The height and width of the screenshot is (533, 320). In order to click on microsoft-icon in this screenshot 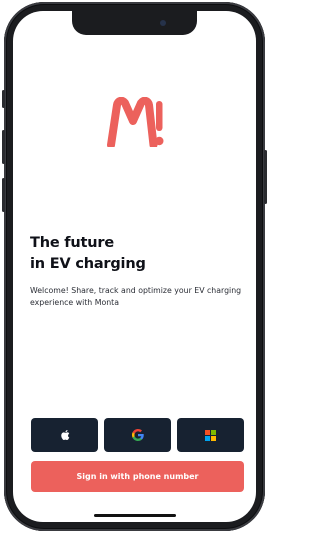, I will do `click(210, 435)`.